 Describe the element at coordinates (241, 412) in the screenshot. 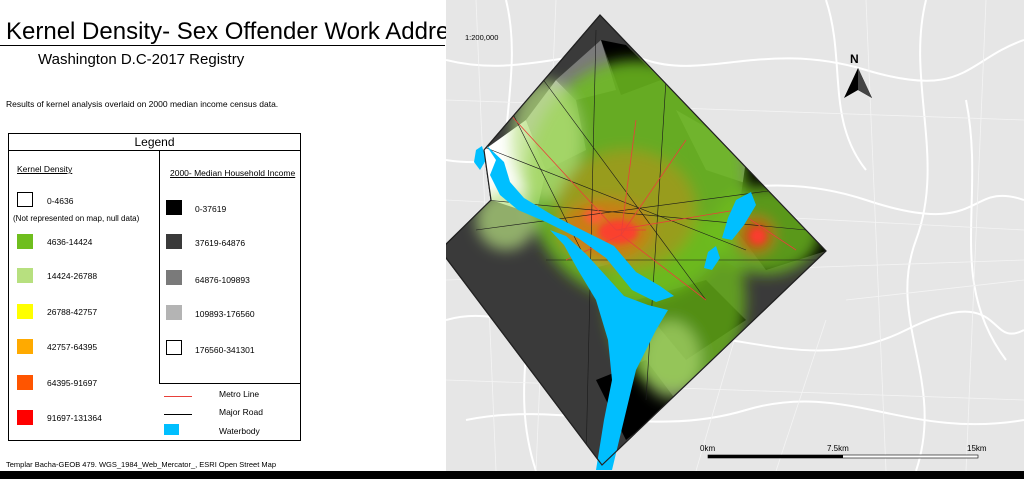

I see `major-road-label: Major Road` at that location.